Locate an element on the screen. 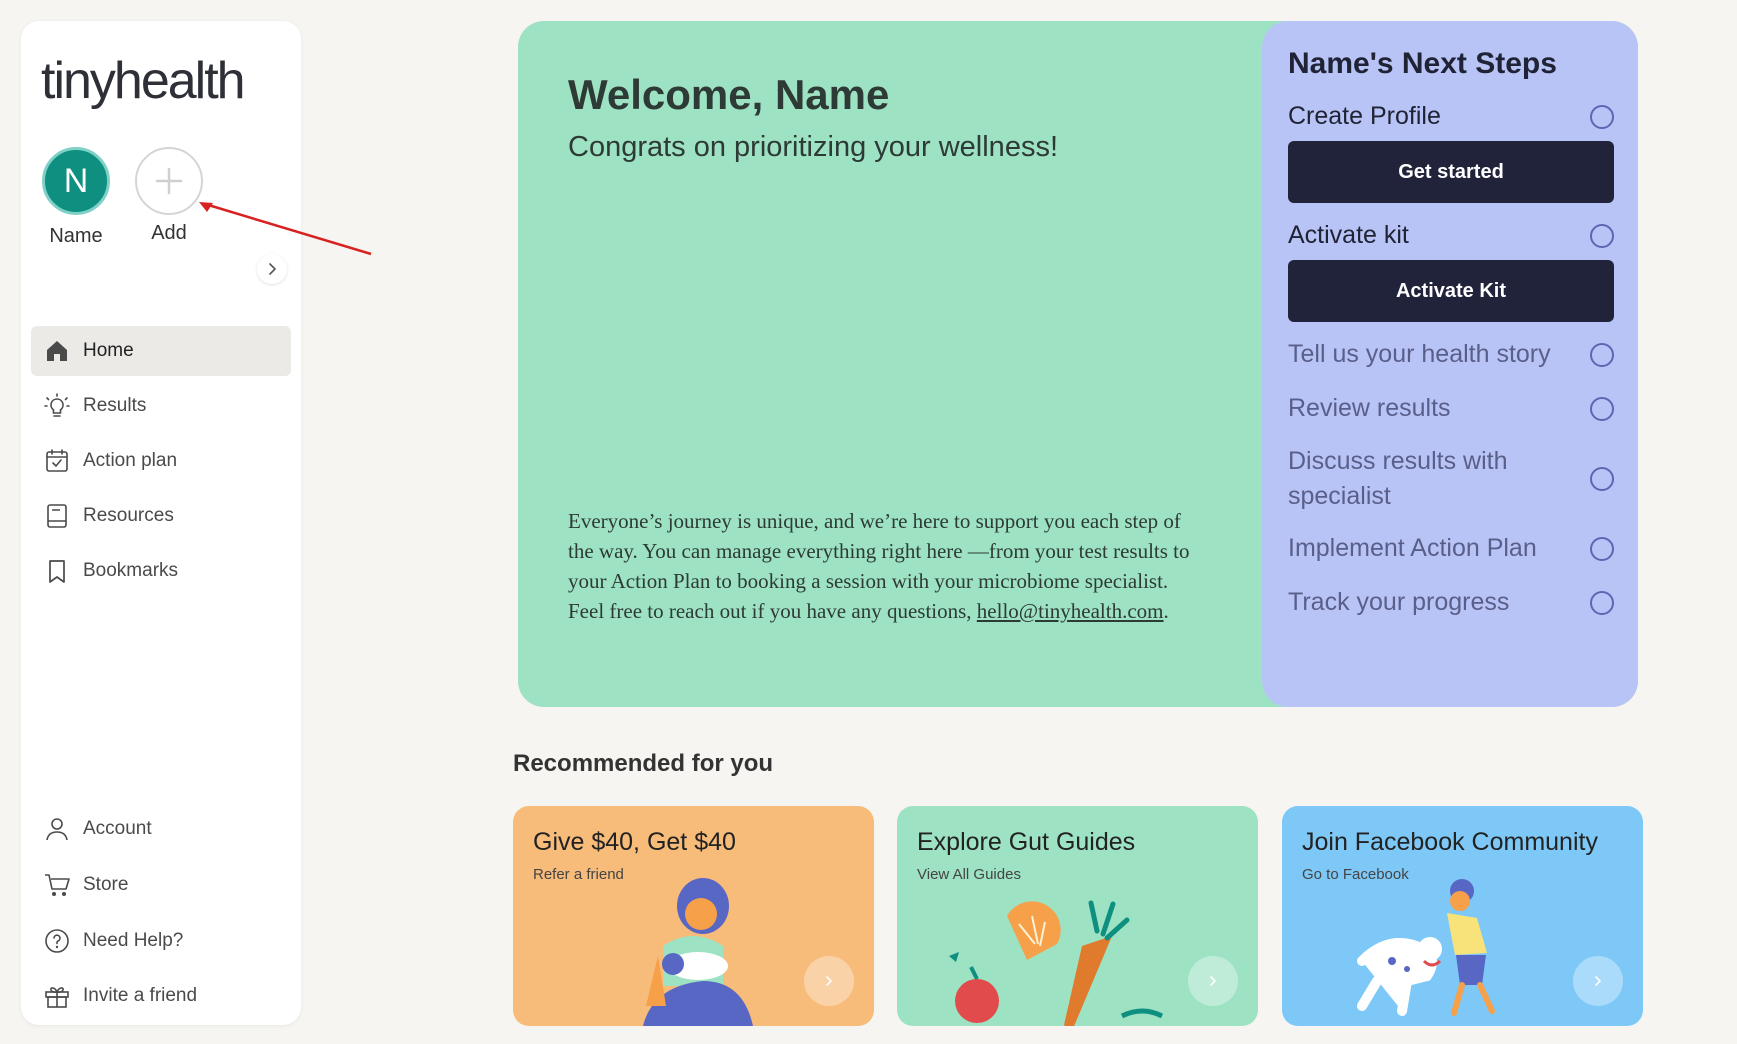 The image size is (1737, 1044). nav-resources: Resources is located at coordinates (161, 516).